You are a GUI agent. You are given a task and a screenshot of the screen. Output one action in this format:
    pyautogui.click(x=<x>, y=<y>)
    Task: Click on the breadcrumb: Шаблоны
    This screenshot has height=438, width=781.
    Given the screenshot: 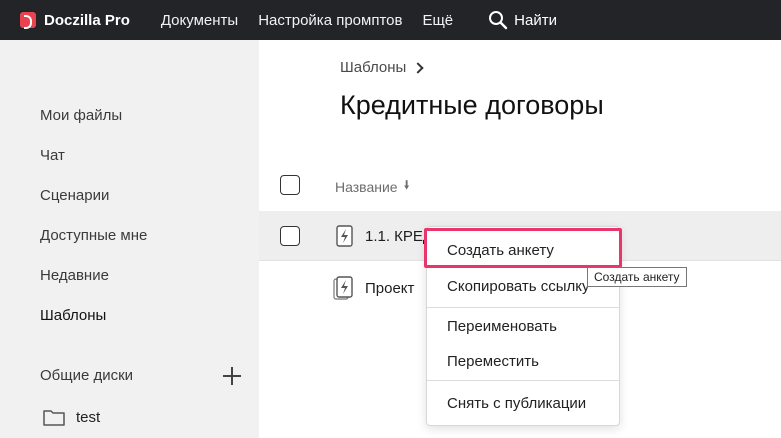 What is the action you would take?
    pyautogui.click(x=382, y=67)
    